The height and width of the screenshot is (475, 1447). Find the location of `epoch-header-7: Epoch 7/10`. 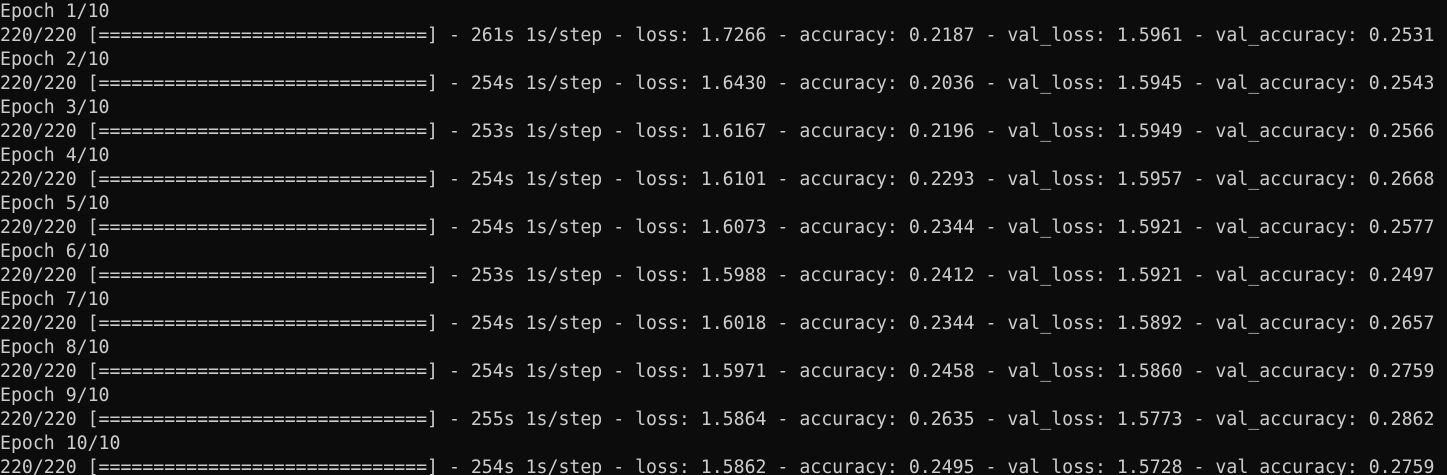

epoch-header-7: Epoch 7/10 is located at coordinates (55, 299).